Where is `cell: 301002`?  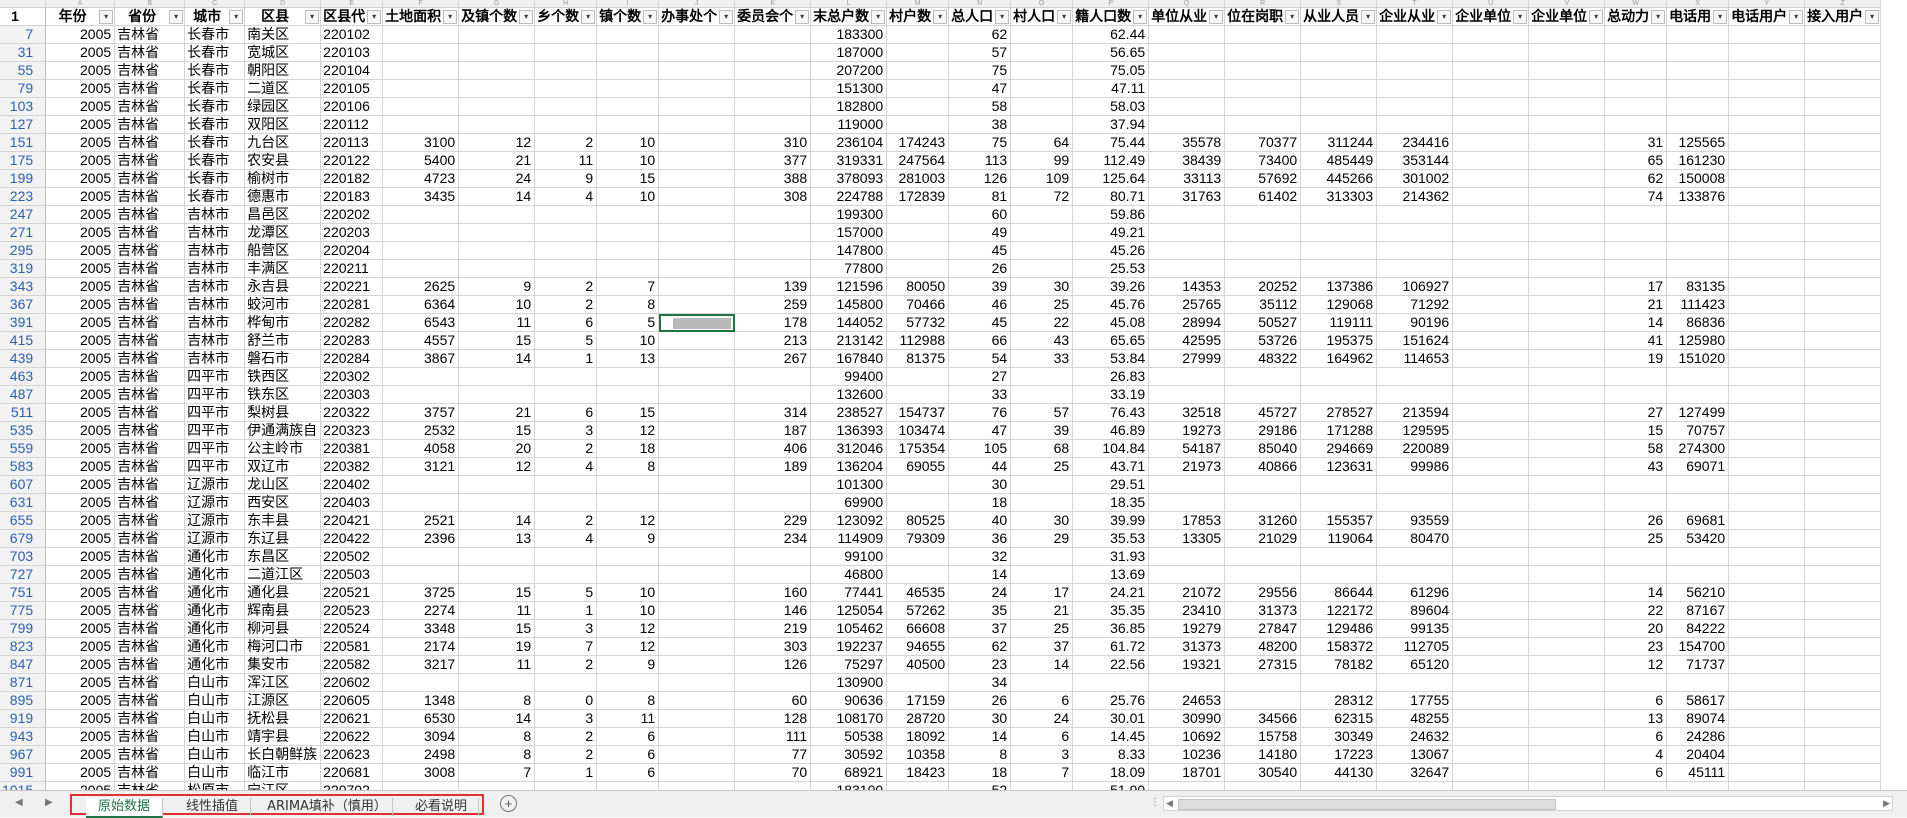 cell: 301002 is located at coordinates (1415, 178).